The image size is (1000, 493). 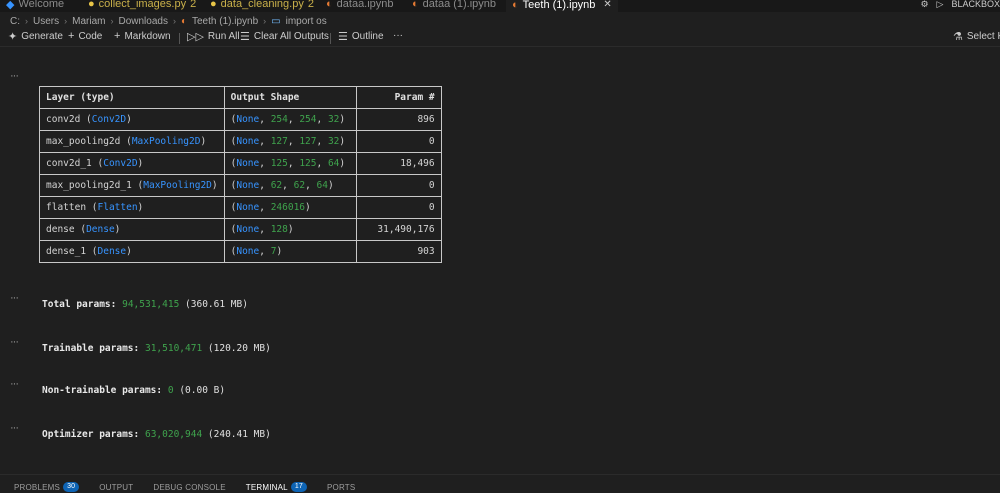 I want to click on tab-ports: PORTS, so click(x=341, y=487).